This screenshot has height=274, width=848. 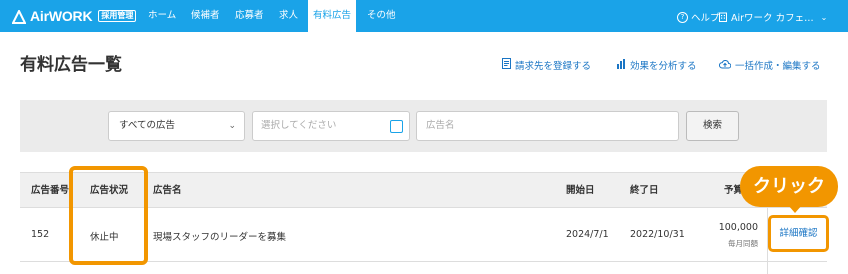 I want to click on help-label: ヘルプ, so click(x=705, y=18).